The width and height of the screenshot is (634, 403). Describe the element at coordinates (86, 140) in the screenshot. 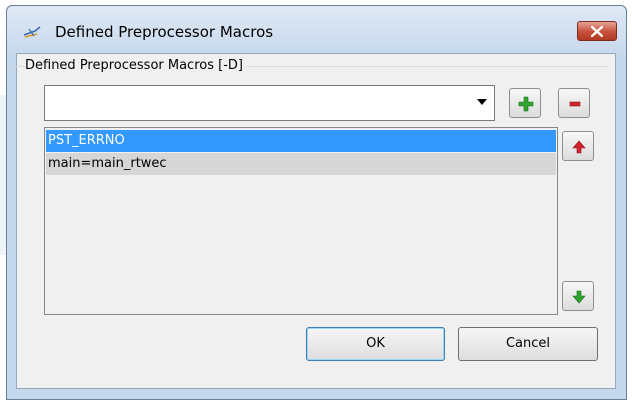

I see `list-item-label: PST_ERRNO` at that location.